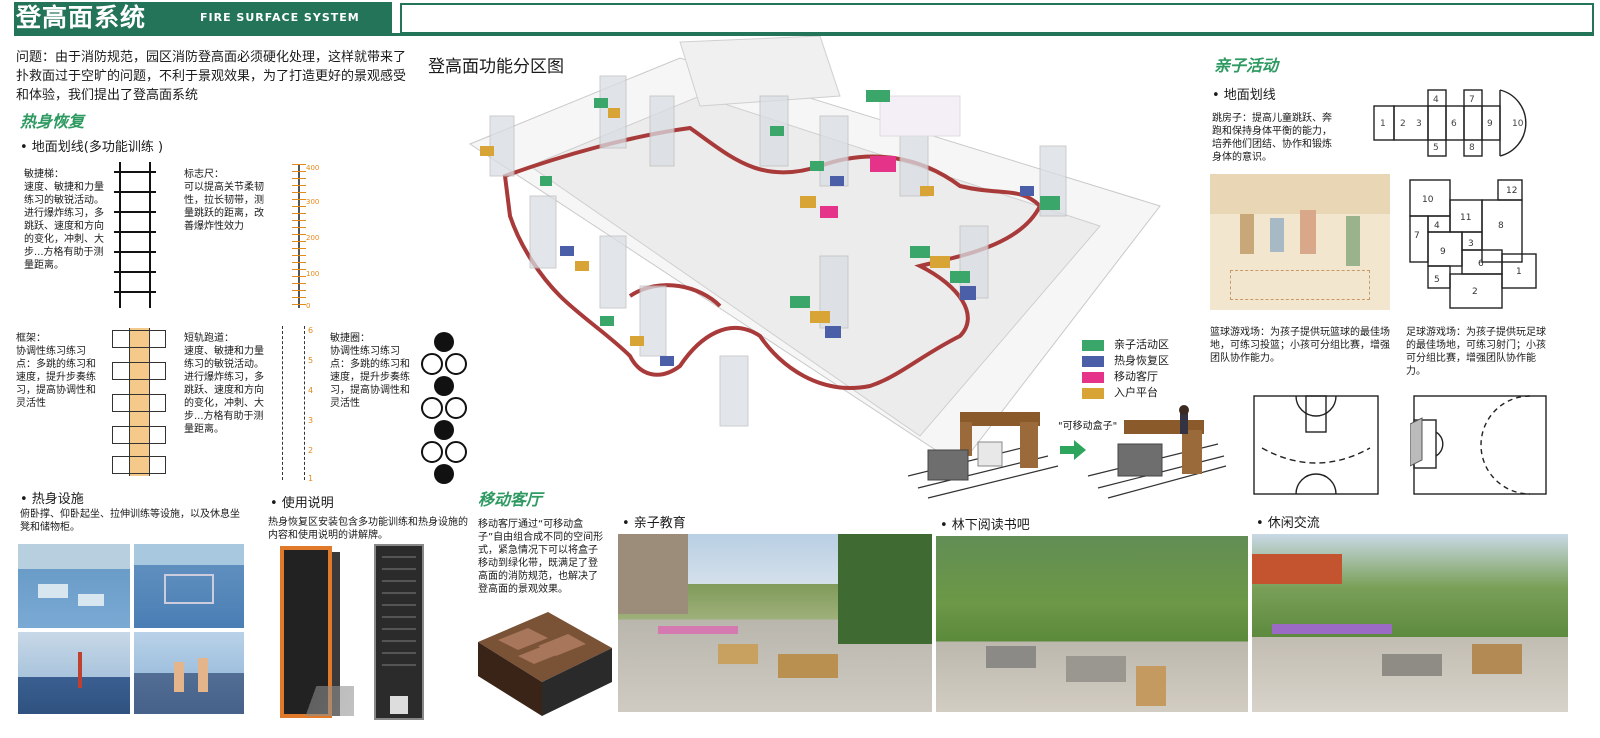 The width and height of the screenshot is (1600, 738). Describe the element at coordinates (318, 633) in the screenshot. I see `sign-board-3d` at that location.